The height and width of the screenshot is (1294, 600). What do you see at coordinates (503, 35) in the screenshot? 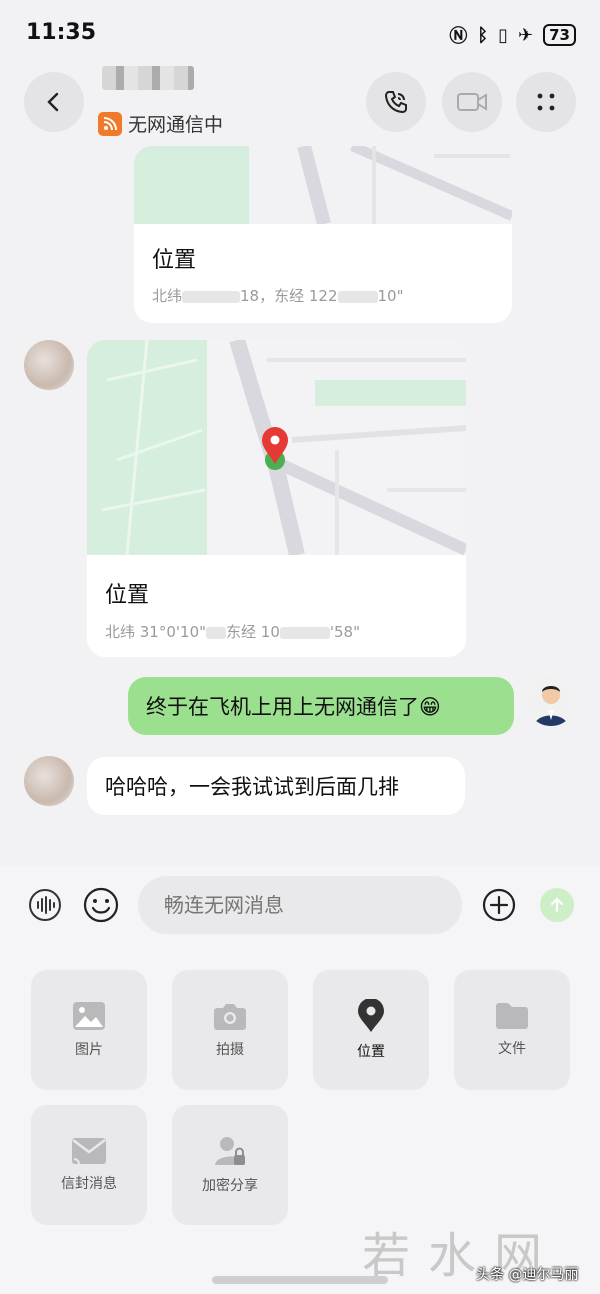
I see `vibrate-icon: ▯` at bounding box center [503, 35].